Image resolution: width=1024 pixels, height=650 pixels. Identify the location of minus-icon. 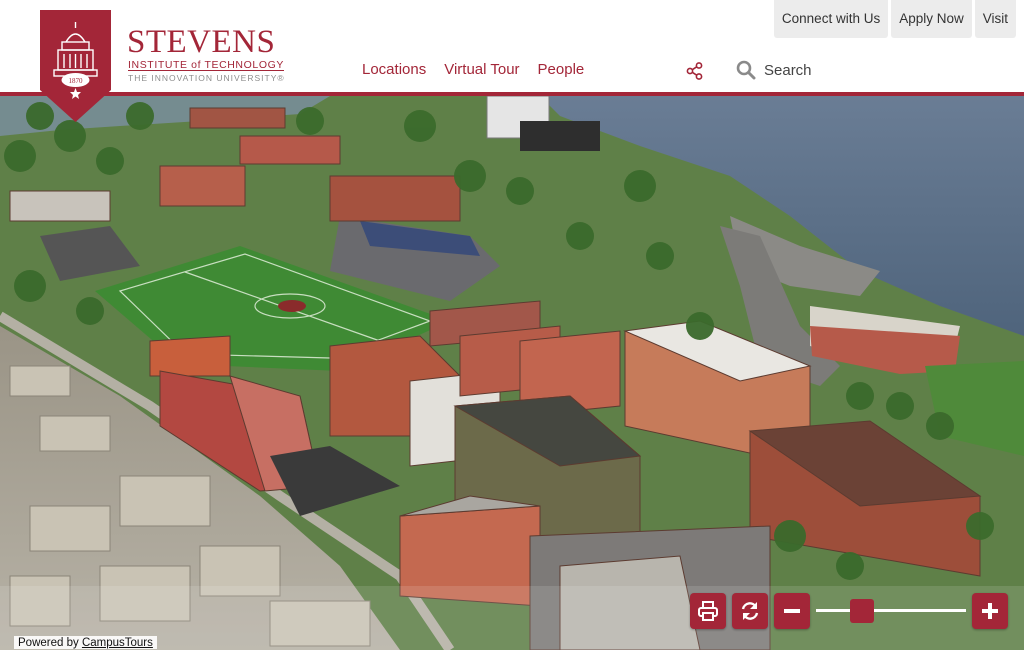
(792, 611).